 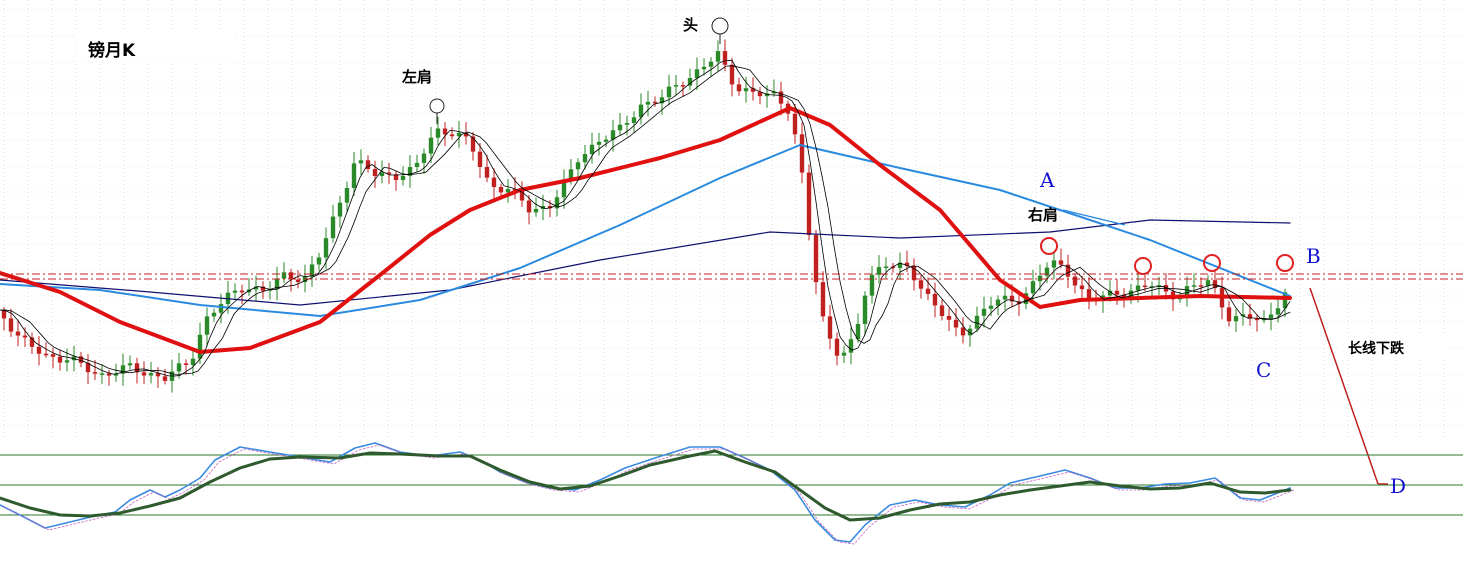 What do you see at coordinates (1264, 370) in the screenshot?
I see `label-point-c: C` at bounding box center [1264, 370].